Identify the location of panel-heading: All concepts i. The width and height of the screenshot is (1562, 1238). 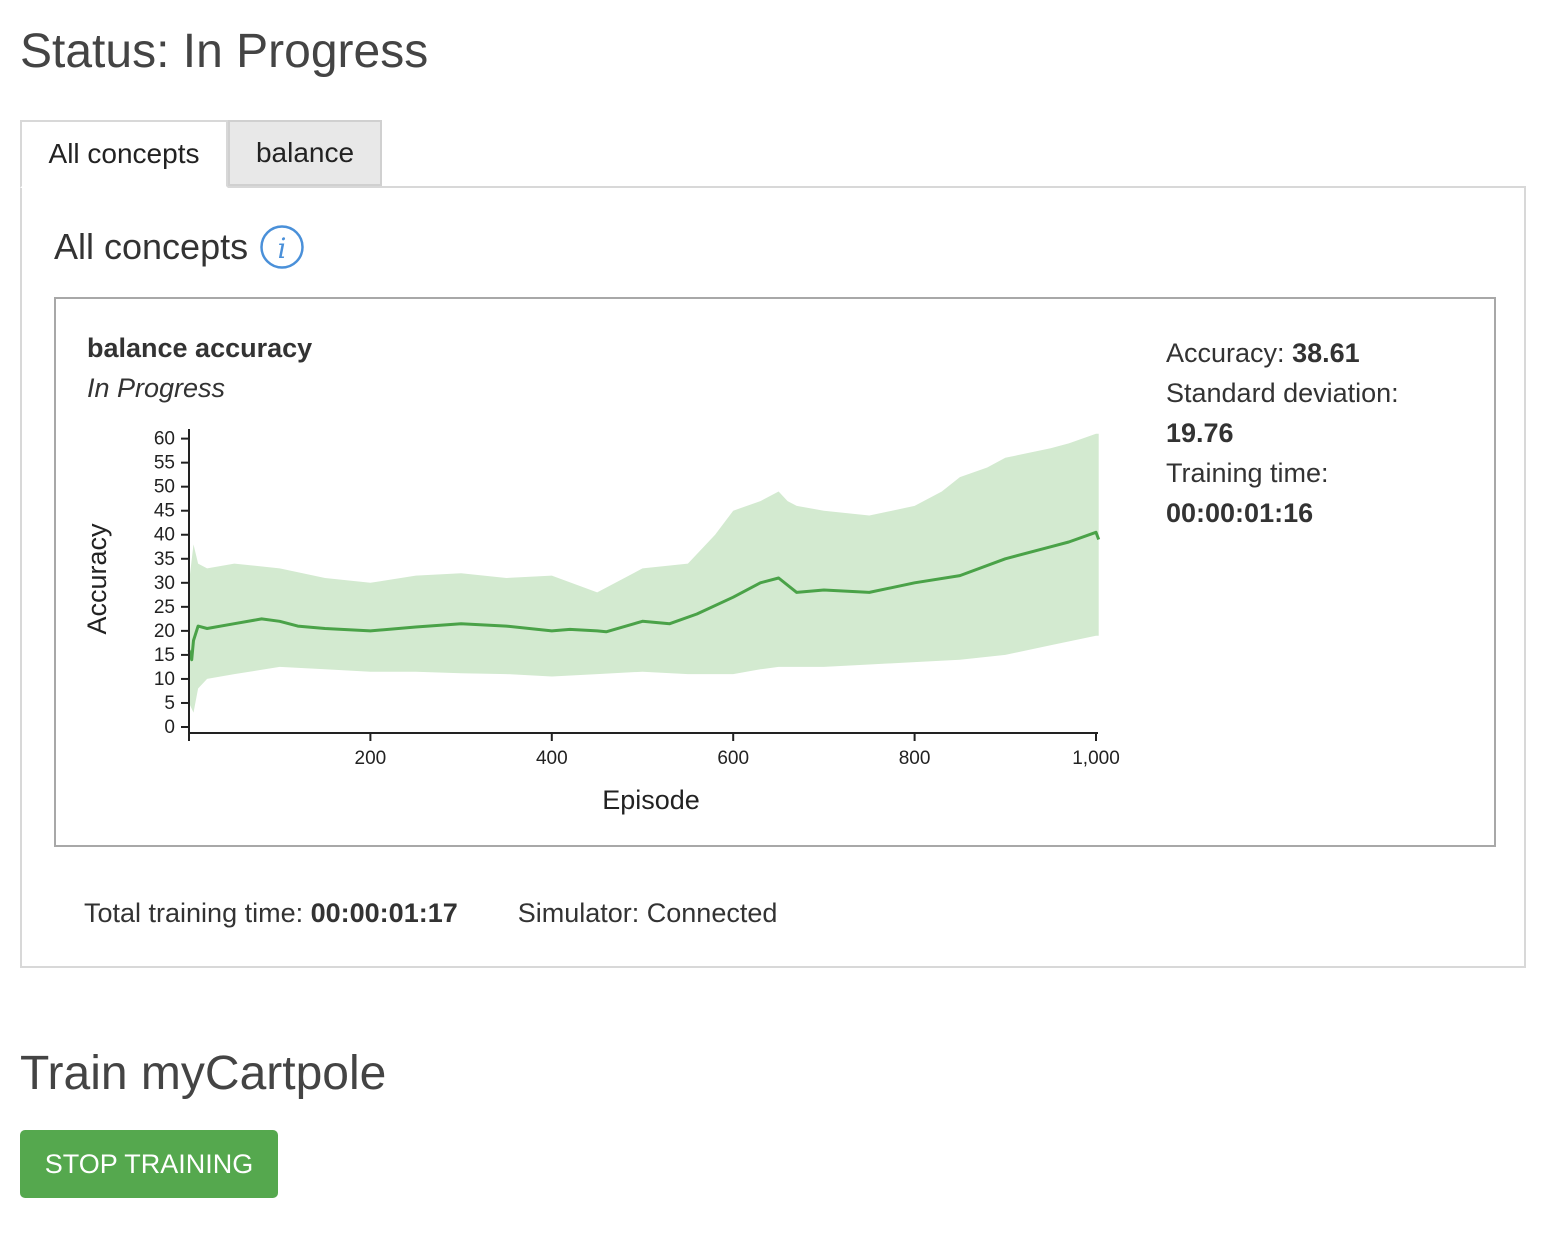
(179, 247).